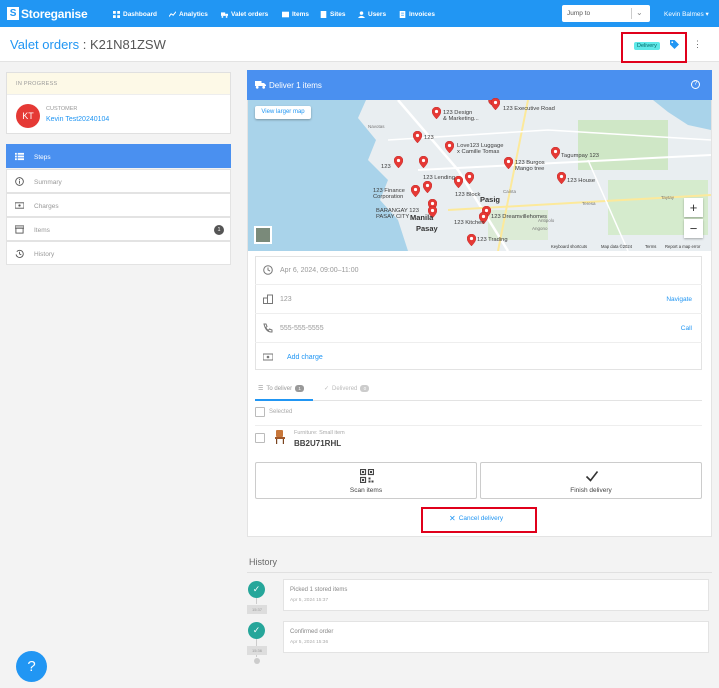 The image size is (719, 688). Describe the element at coordinates (37, 84) in the screenshot. I see `status-label: IN PROGRESS` at that location.